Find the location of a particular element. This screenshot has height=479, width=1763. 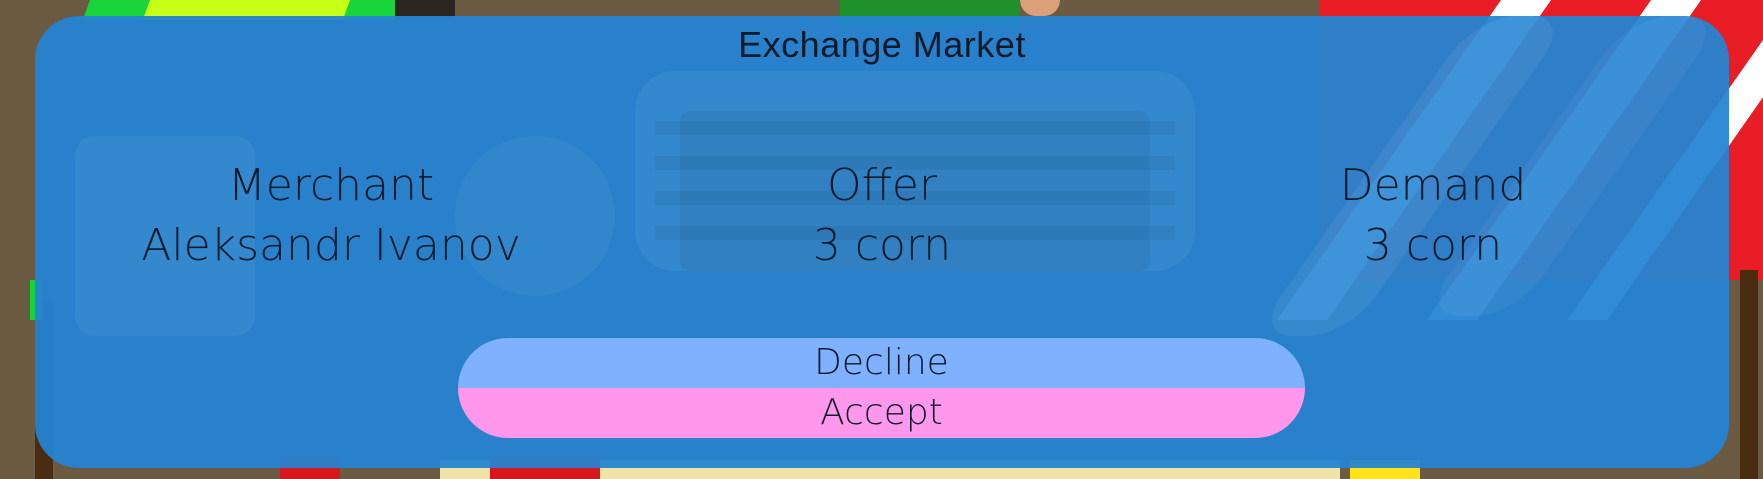

demand-column: Demand 3 corn is located at coordinates (1433, 216).